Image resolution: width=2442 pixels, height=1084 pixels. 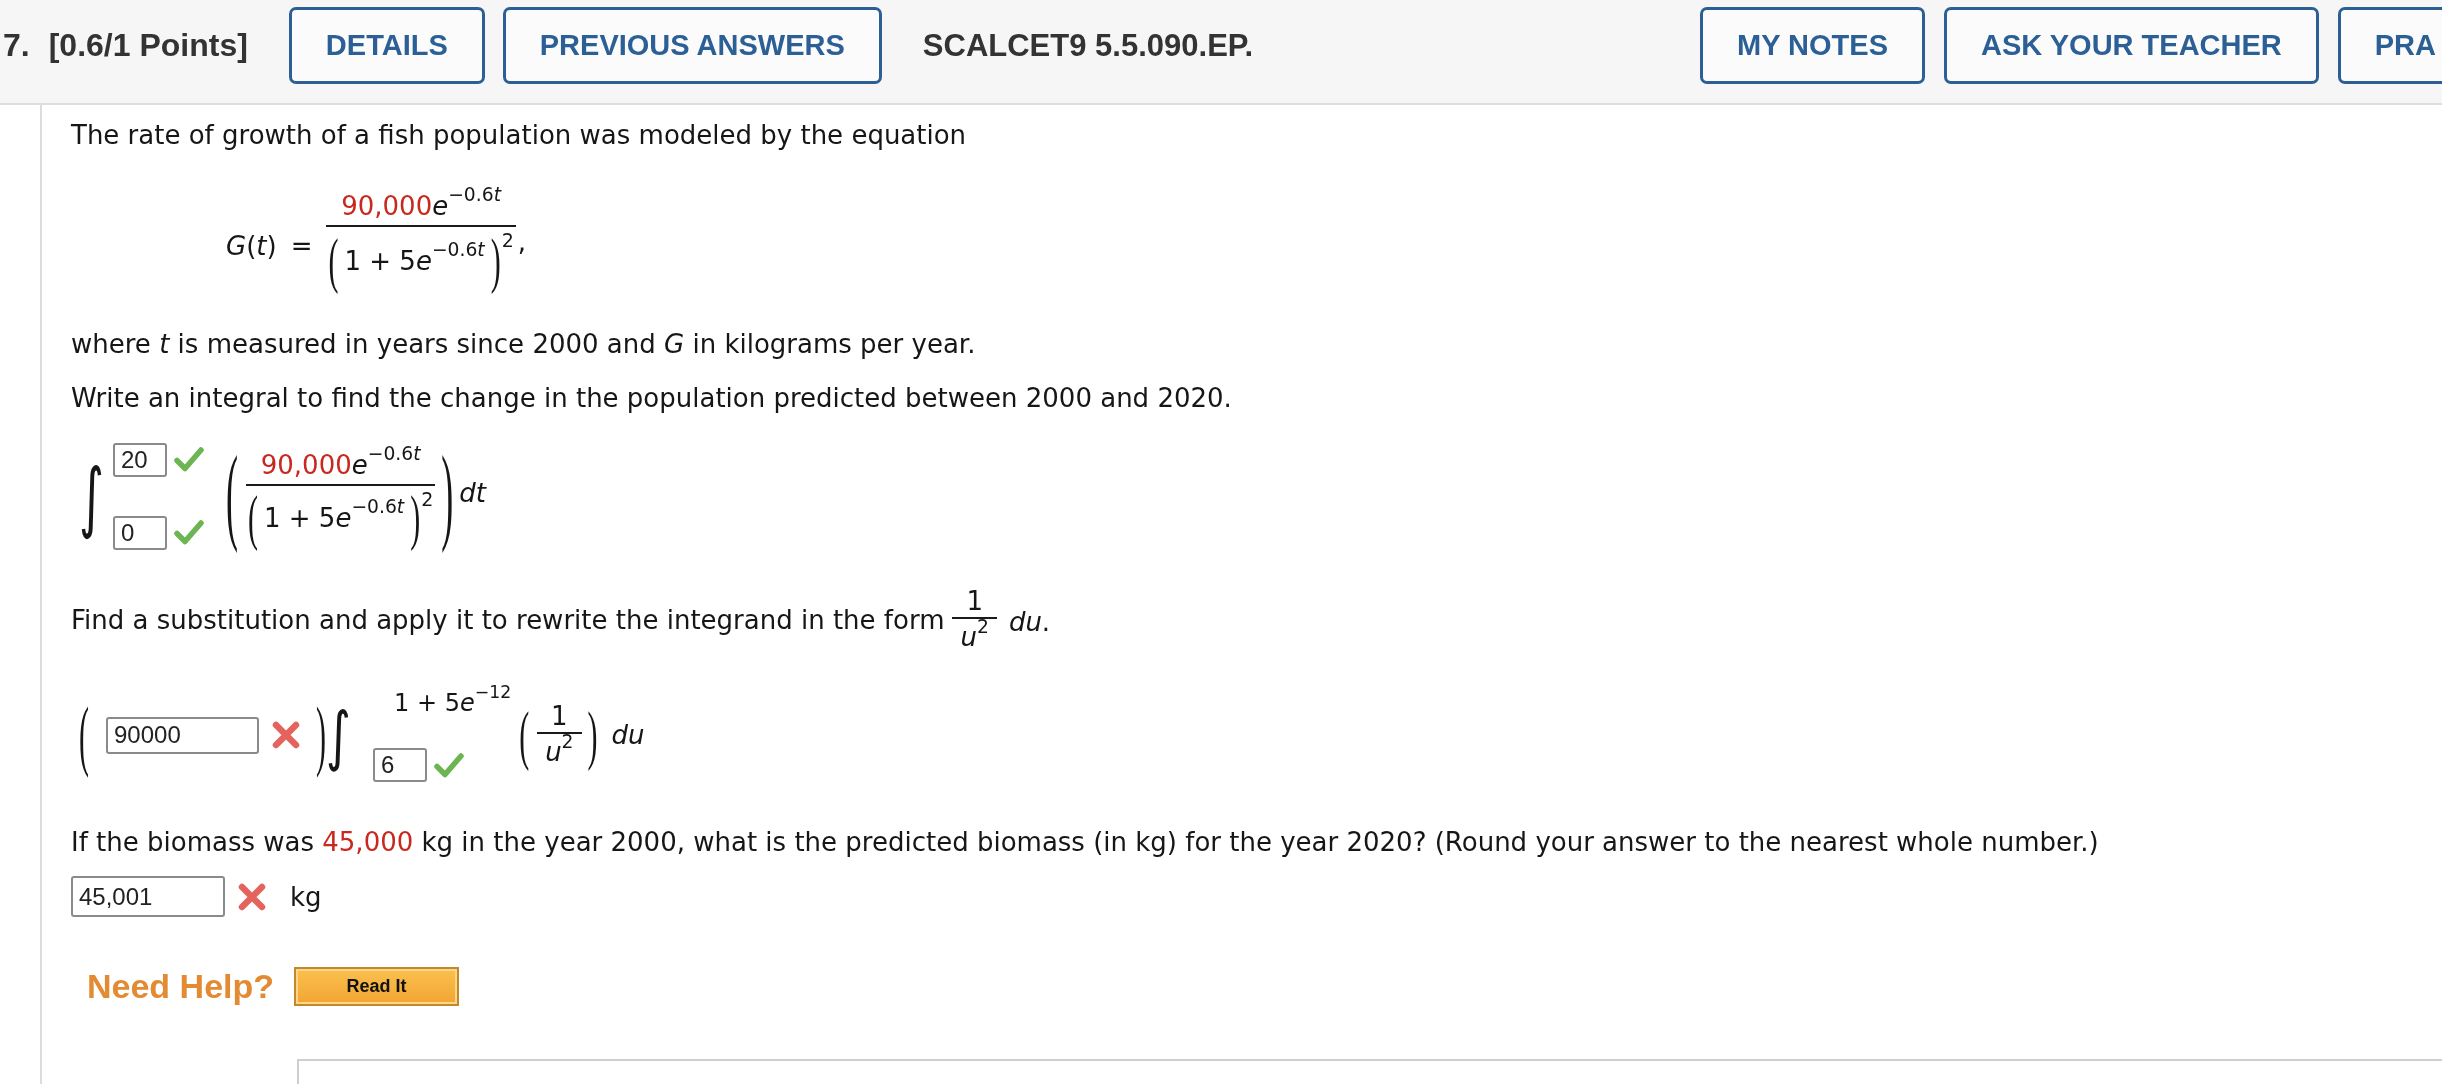 What do you see at coordinates (140, 459) in the screenshot?
I see `answer-field: 20` at bounding box center [140, 459].